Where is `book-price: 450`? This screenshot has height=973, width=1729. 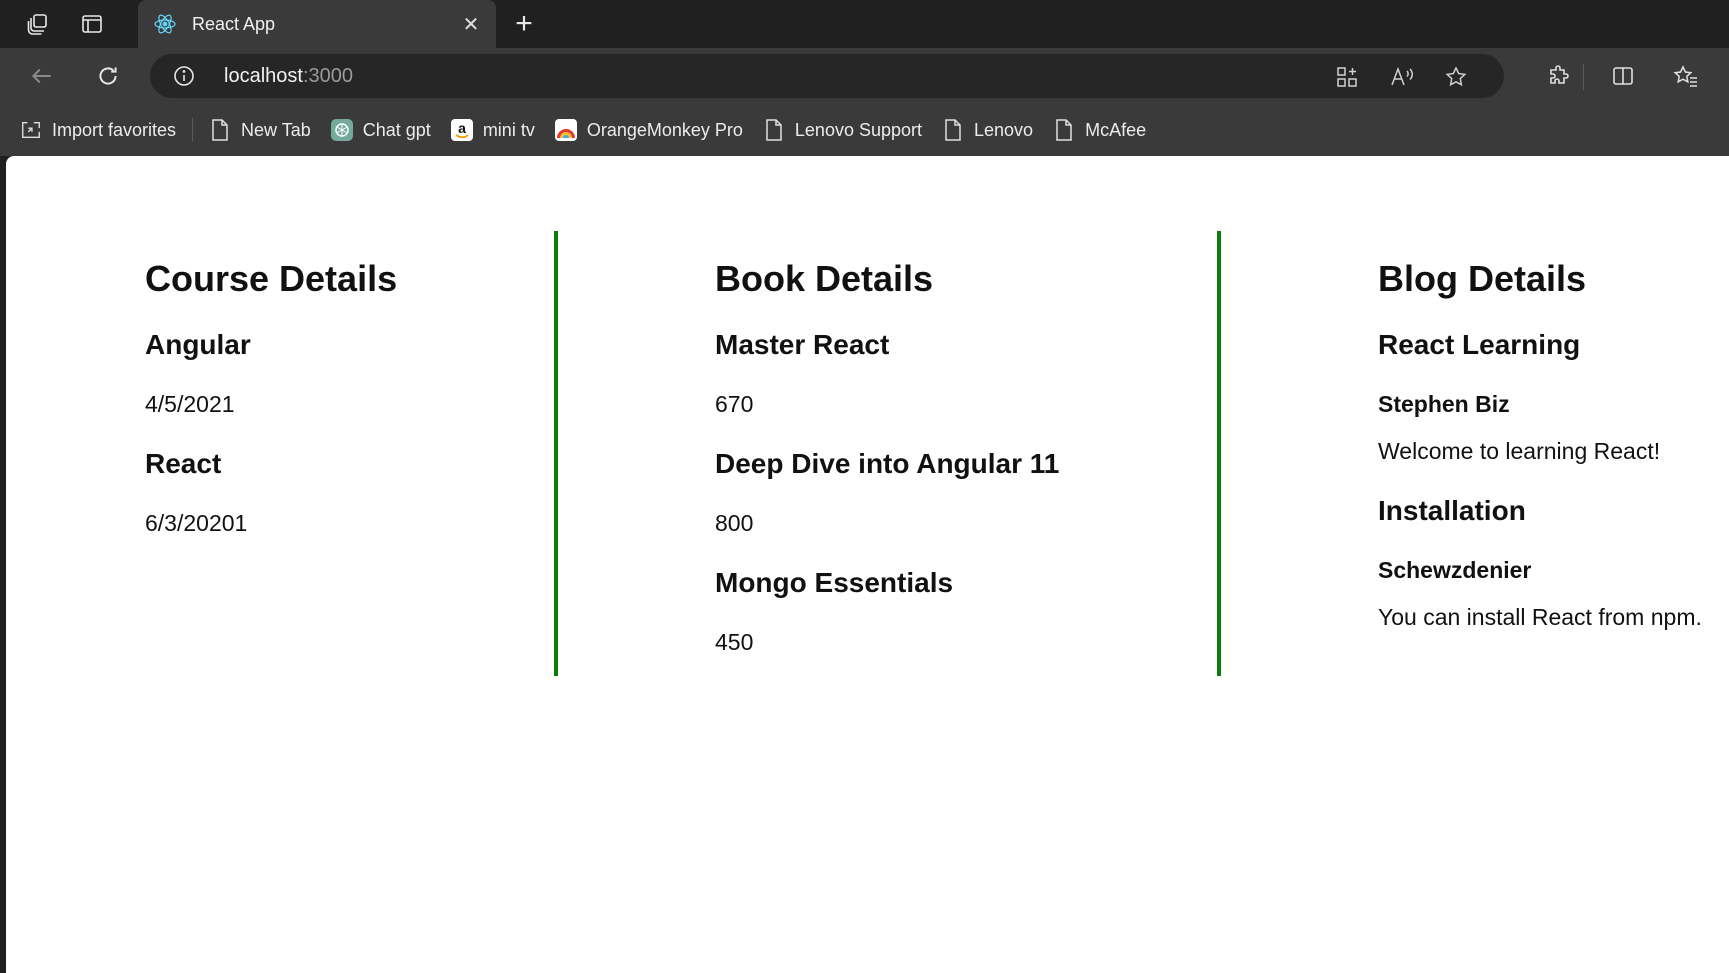 book-price: 450 is located at coordinates (734, 642).